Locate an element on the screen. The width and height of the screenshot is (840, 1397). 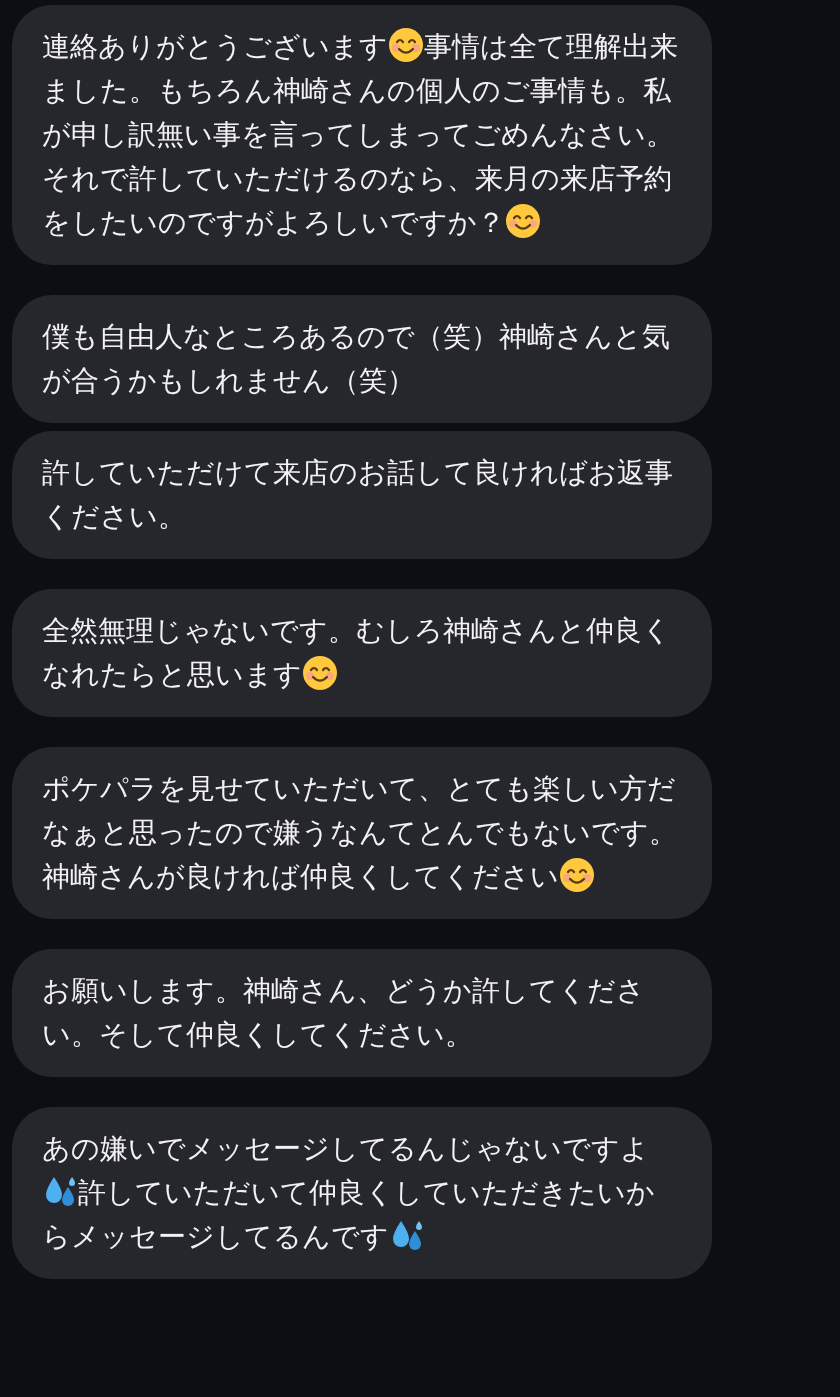
message-text: 連絡ありがとうございます 事情は全て理解出来ました。もちろん神崎さんの個人のご事情も。私が申し訳無い事を言ってしまってごめんなさい。それで許していただけるのなら、来月の来店予約をしたいのですがよろしいですか？ is located at coordinates (362, 135).